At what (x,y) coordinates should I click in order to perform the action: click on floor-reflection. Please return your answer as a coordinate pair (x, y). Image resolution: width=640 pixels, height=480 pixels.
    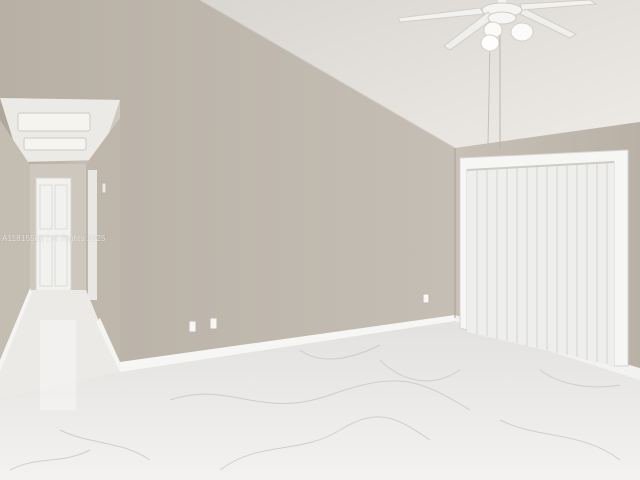
    Looking at the image, I should click on (58, 365).